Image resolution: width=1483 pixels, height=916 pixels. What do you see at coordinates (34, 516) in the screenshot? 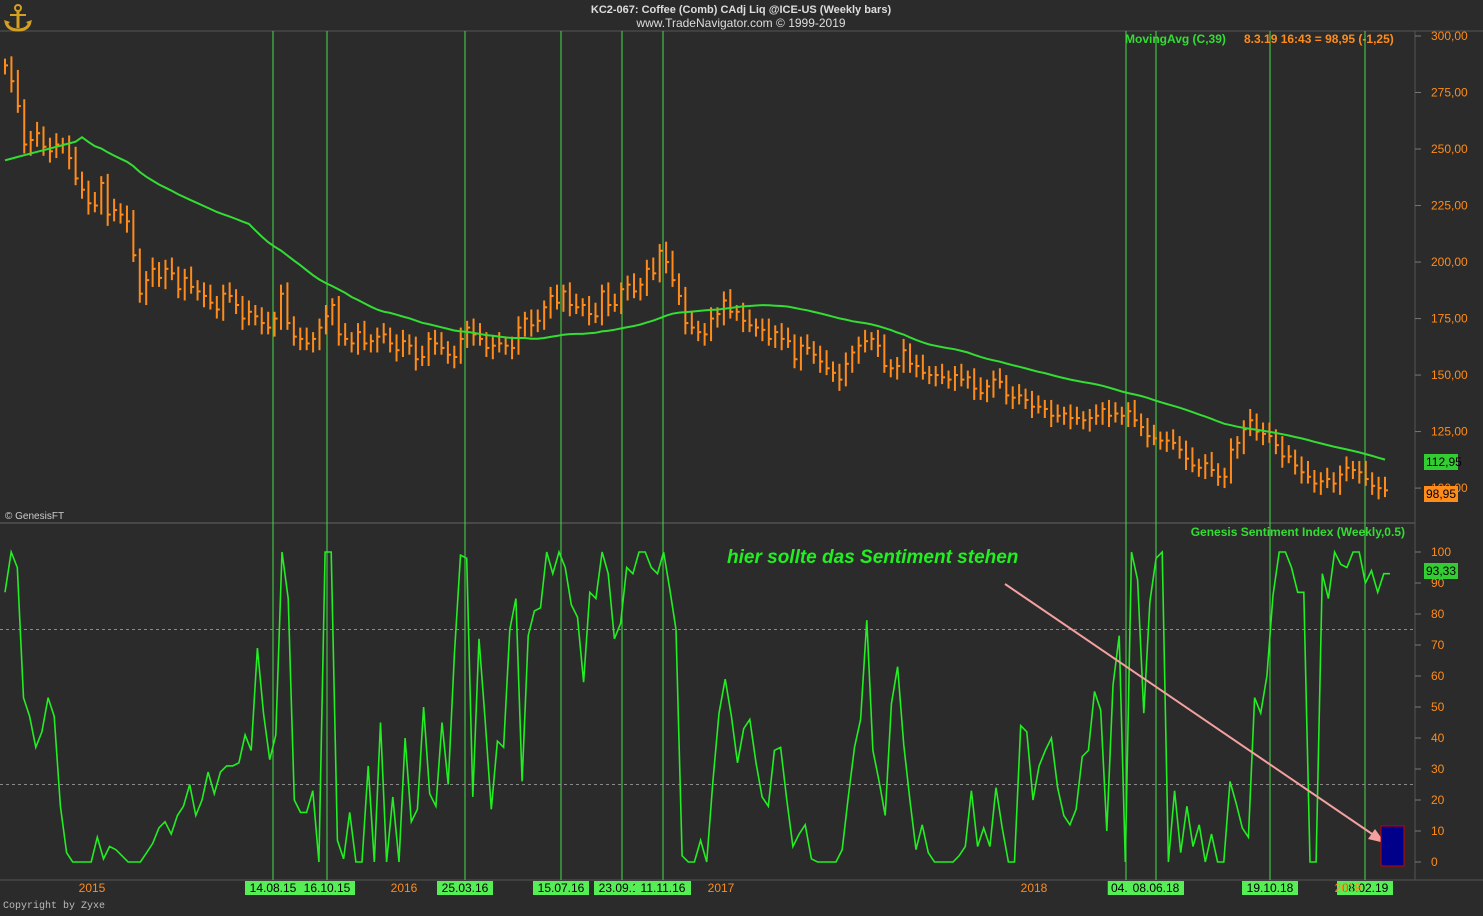
I see `genesis-mark: © GenesisFT` at bounding box center [34, 516].